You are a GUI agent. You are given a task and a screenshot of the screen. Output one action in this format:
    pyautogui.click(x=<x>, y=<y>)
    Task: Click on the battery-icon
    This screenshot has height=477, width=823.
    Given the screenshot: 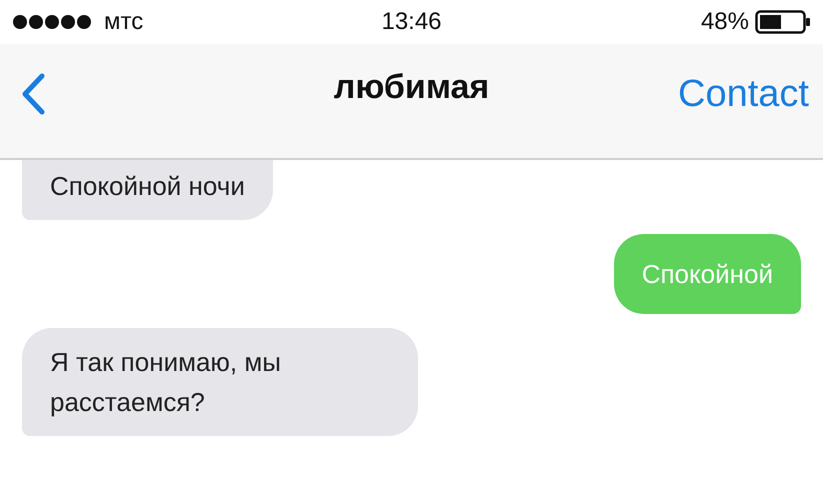 What is the action you would take?
    pyautogui.click(x=783, y=22)
    